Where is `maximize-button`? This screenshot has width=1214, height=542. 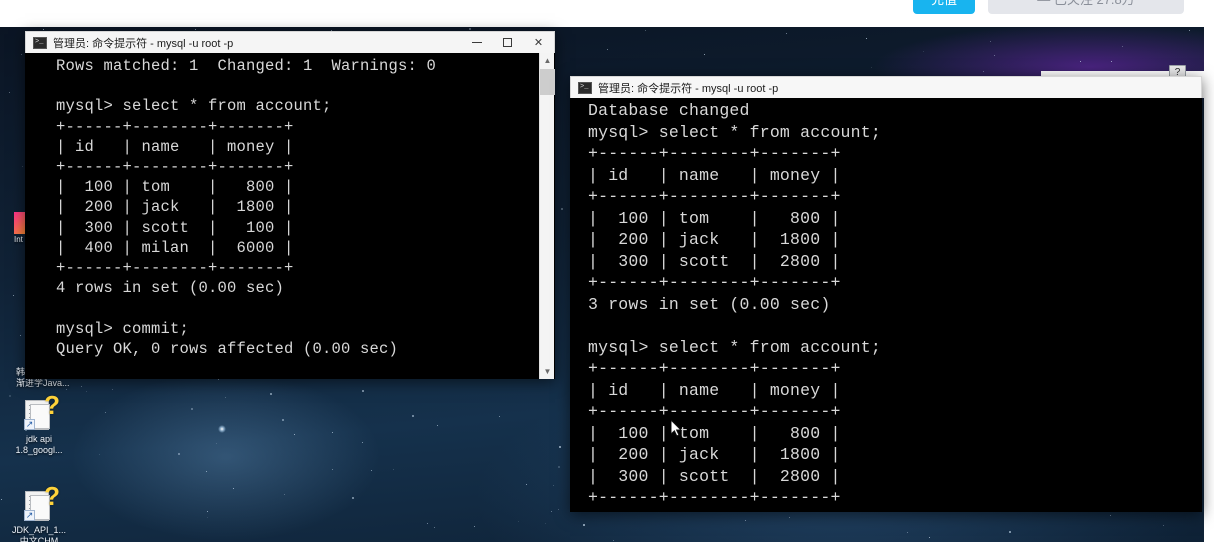
maximize-button is located at coordinates (507, 43).